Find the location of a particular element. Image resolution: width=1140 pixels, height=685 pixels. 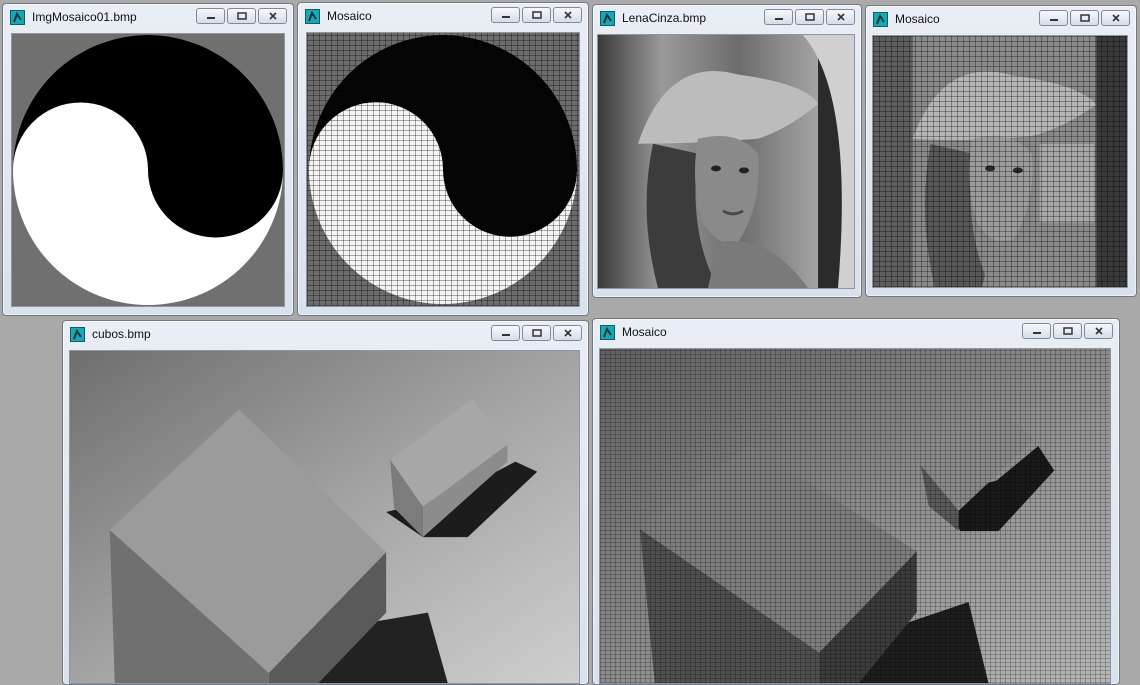

title-bar: ImgMosaico01.bmp is located at coordinates (148, 18).